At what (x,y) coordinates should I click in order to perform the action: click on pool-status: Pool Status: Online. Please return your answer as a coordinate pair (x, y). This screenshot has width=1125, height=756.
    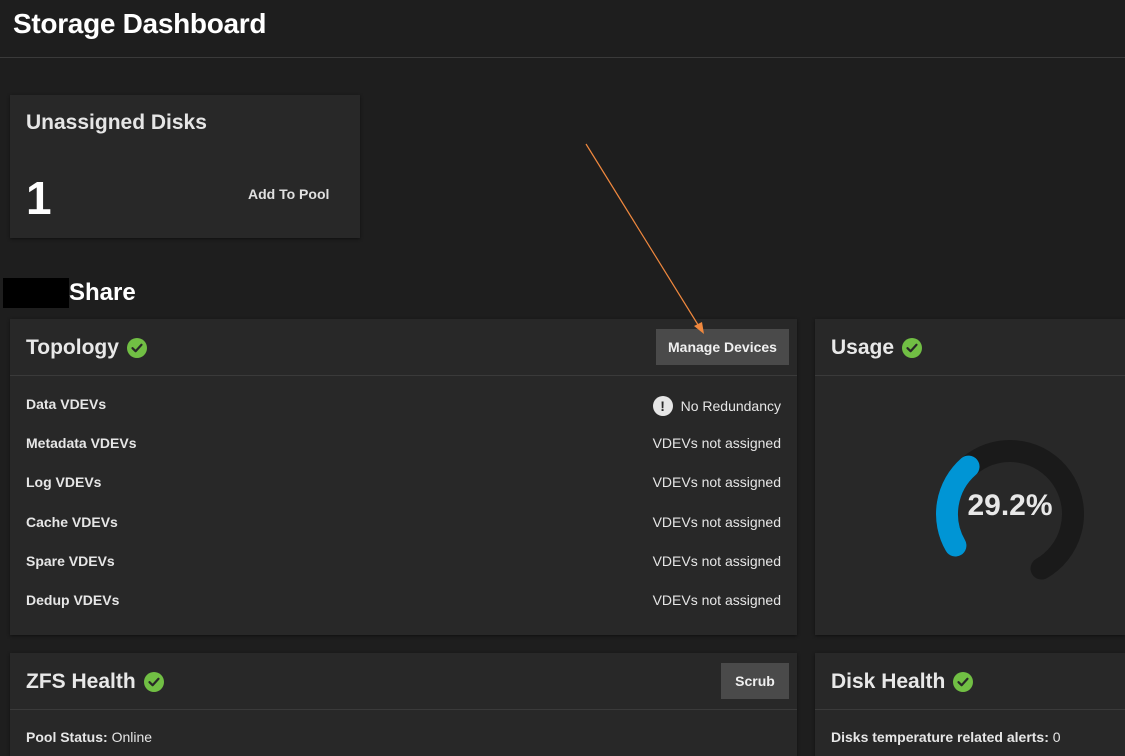
    Looking at the image, I should click on (89, 737).